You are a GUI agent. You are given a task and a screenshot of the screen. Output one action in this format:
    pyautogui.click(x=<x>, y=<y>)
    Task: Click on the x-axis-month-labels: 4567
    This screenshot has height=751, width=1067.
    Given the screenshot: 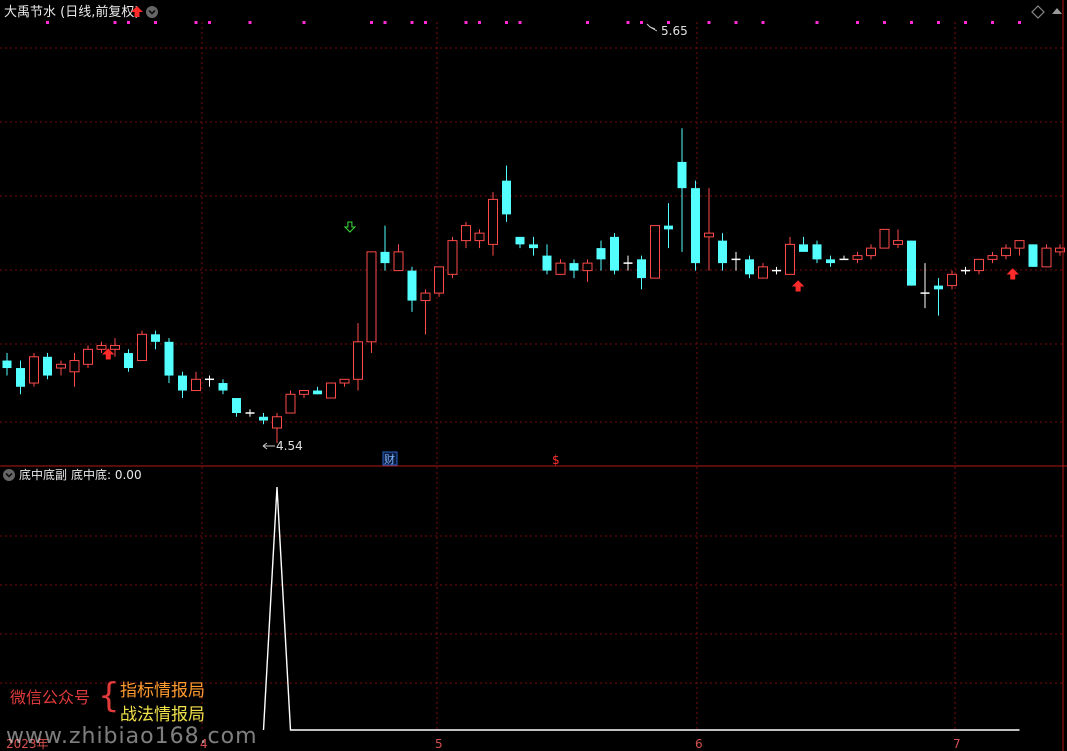 What is the action you would take?
    pyautogui.click(x=580, y=744)
    